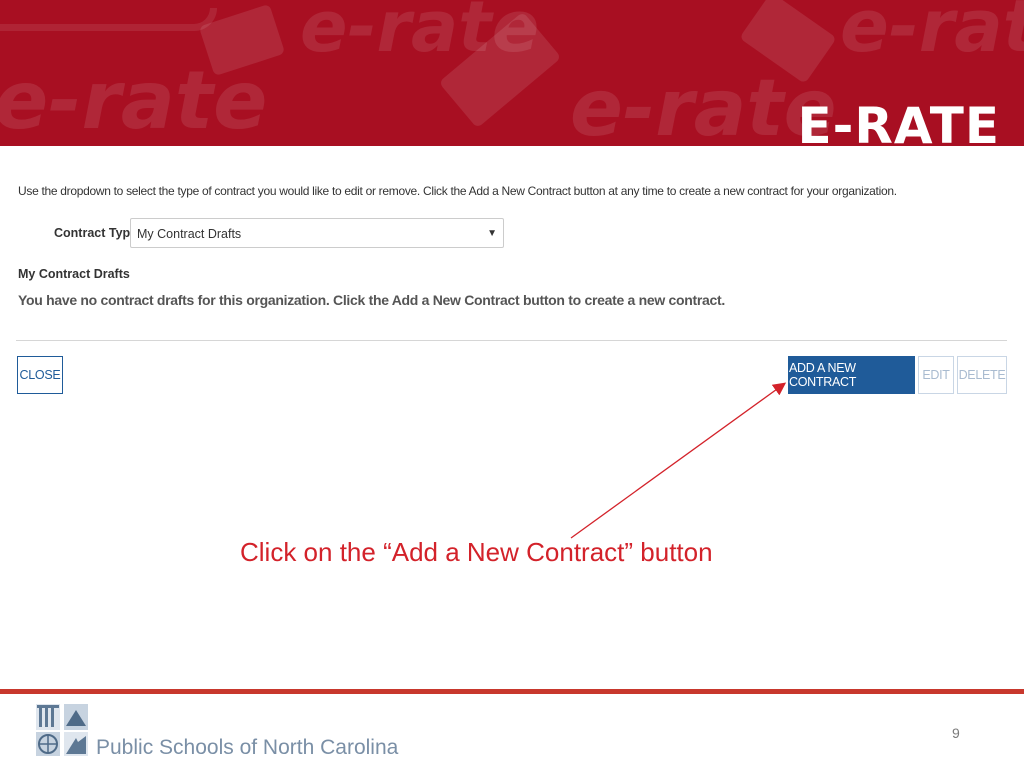 This screenshot has height=768, width=1024. What do you see at coordinates (62, 730) in the screenshot?
I see `nc-dpi-logo` at bounding box center [62, 730].